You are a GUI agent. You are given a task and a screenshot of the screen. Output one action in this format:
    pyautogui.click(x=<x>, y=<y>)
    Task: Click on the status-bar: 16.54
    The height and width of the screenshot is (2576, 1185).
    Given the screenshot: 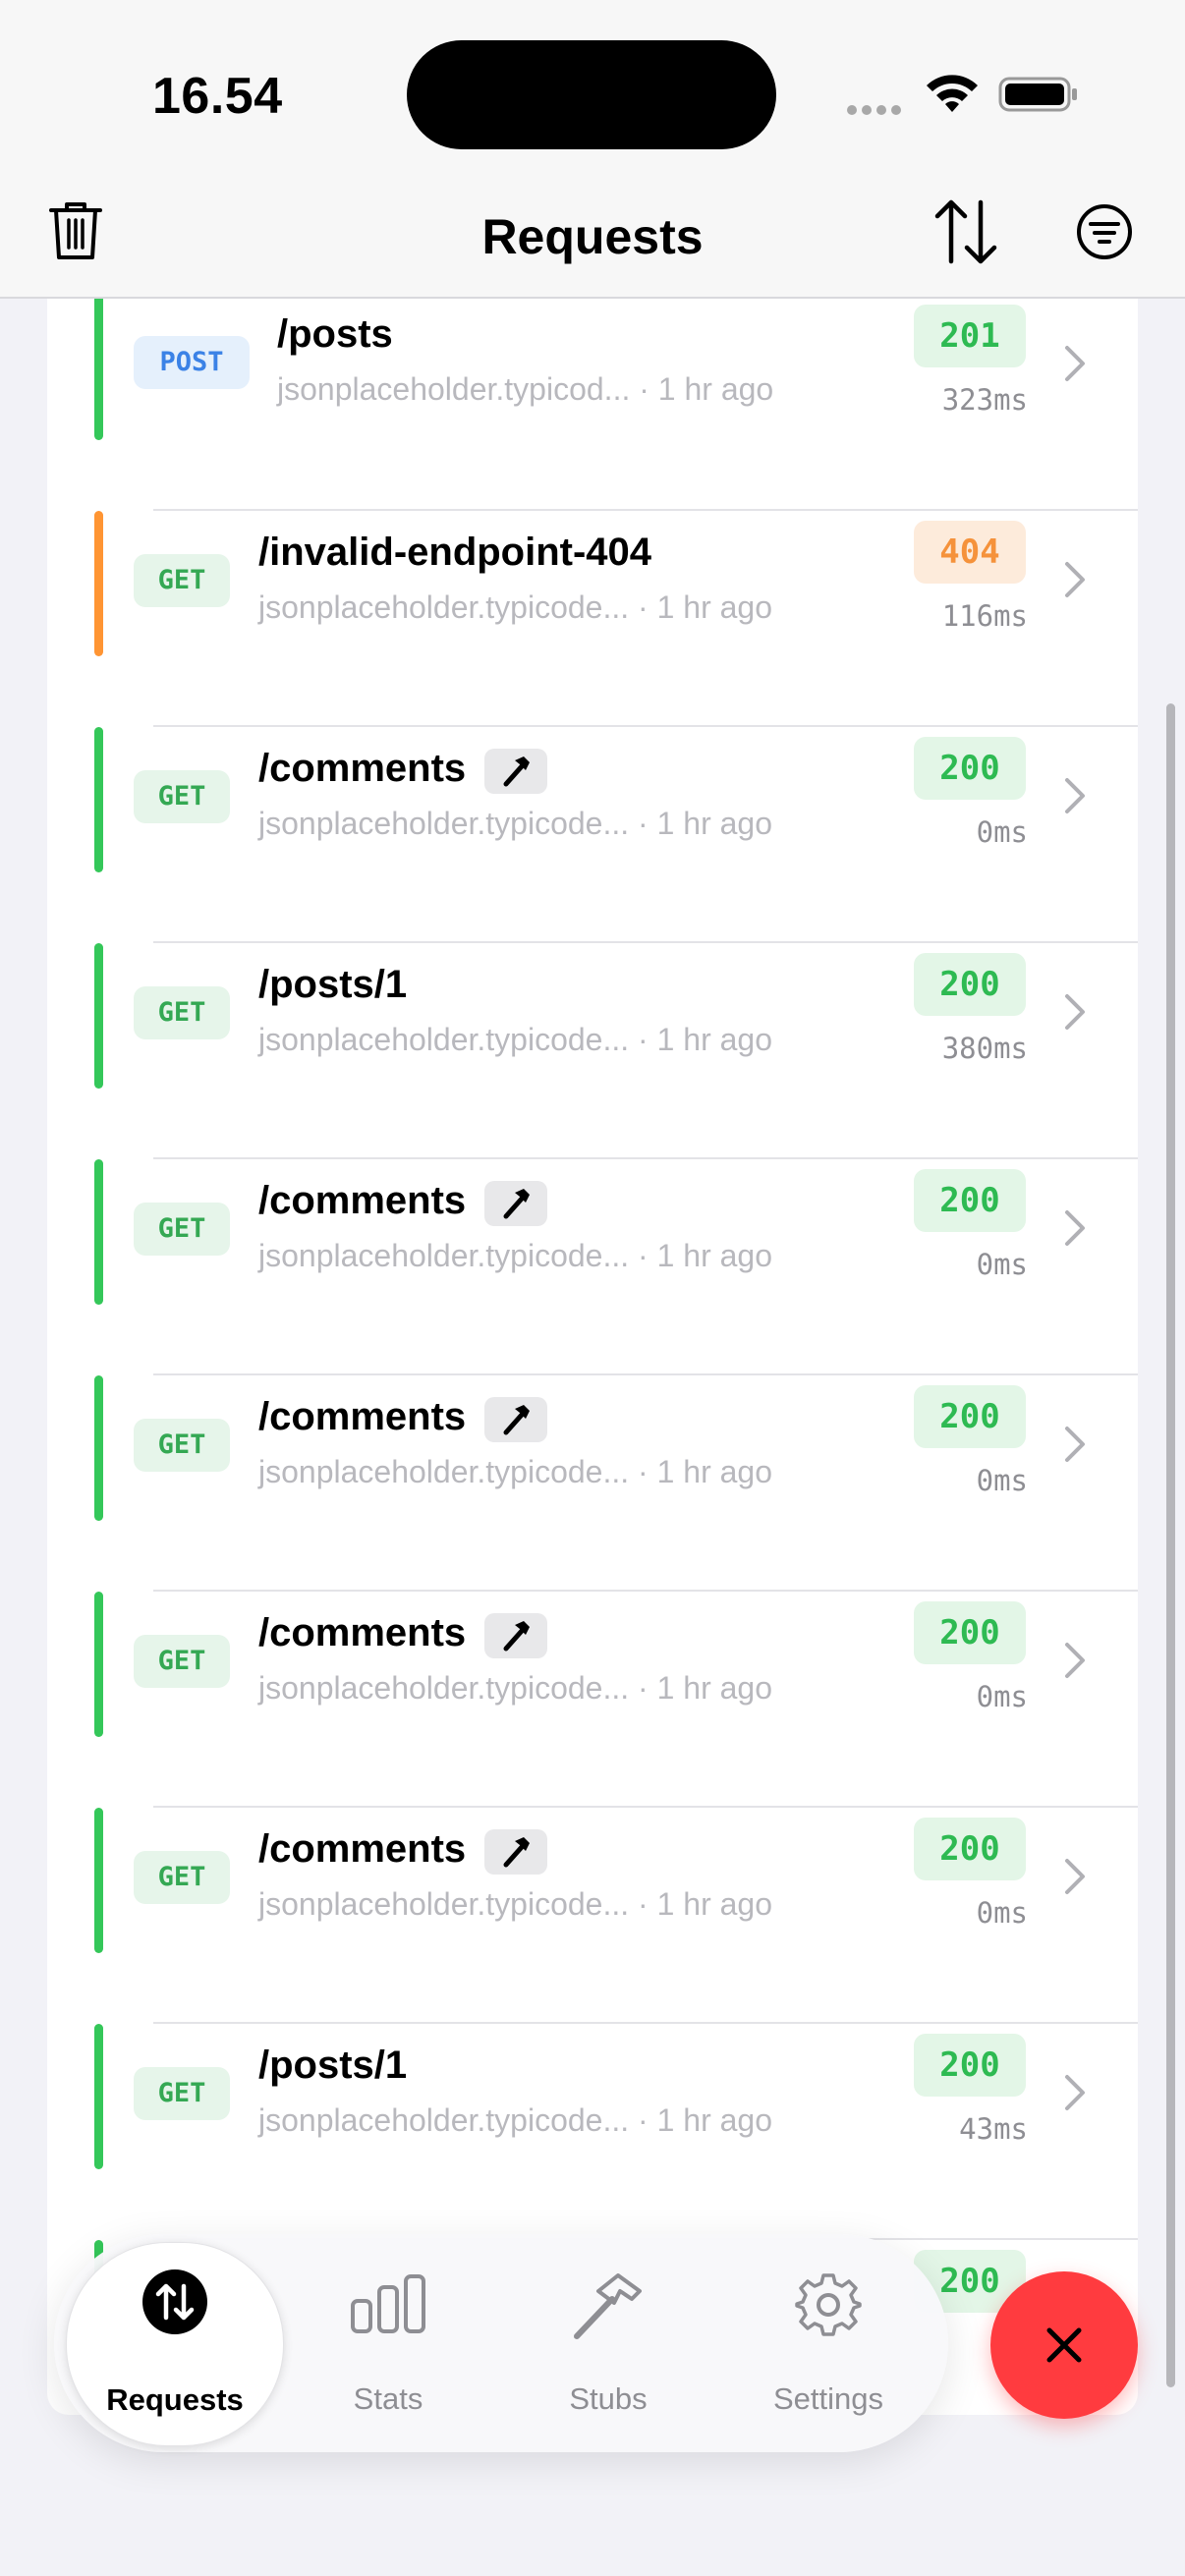 What is the action you would take?
    pyautogui.click(x=592, y=93)
    